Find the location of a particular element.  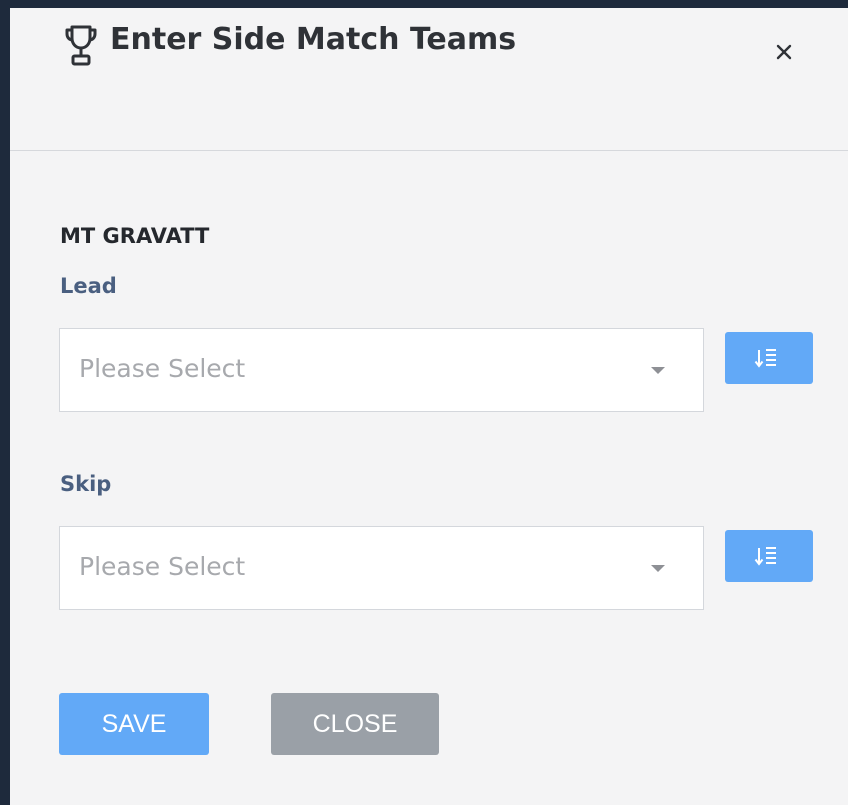

skip-select: Please Select is located at coordinates (381, 568).